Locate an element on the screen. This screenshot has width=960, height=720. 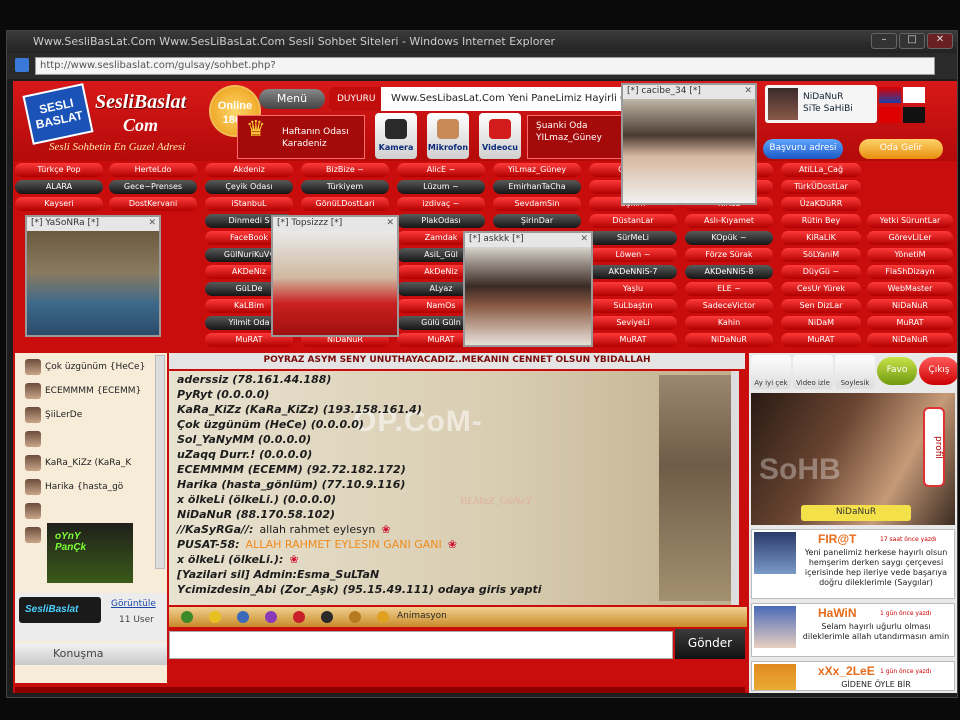
maximize-button: □ is located at coordinates (912, 41).